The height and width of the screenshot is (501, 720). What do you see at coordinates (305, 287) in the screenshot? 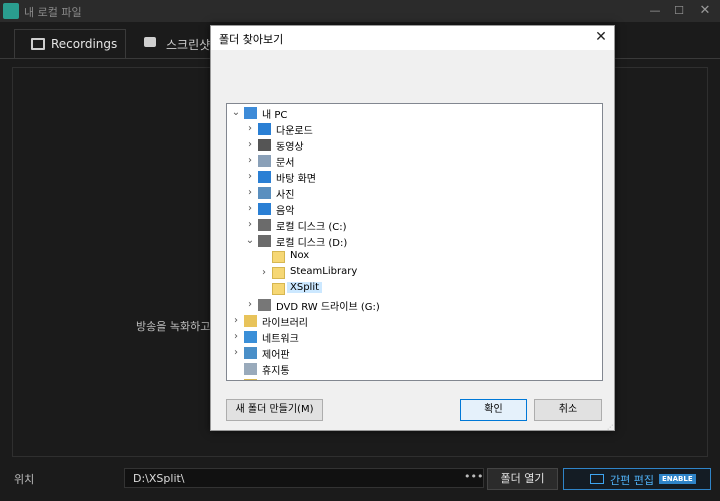
I see `tree-item-label: XSplit` at bounding box center [305, 287].